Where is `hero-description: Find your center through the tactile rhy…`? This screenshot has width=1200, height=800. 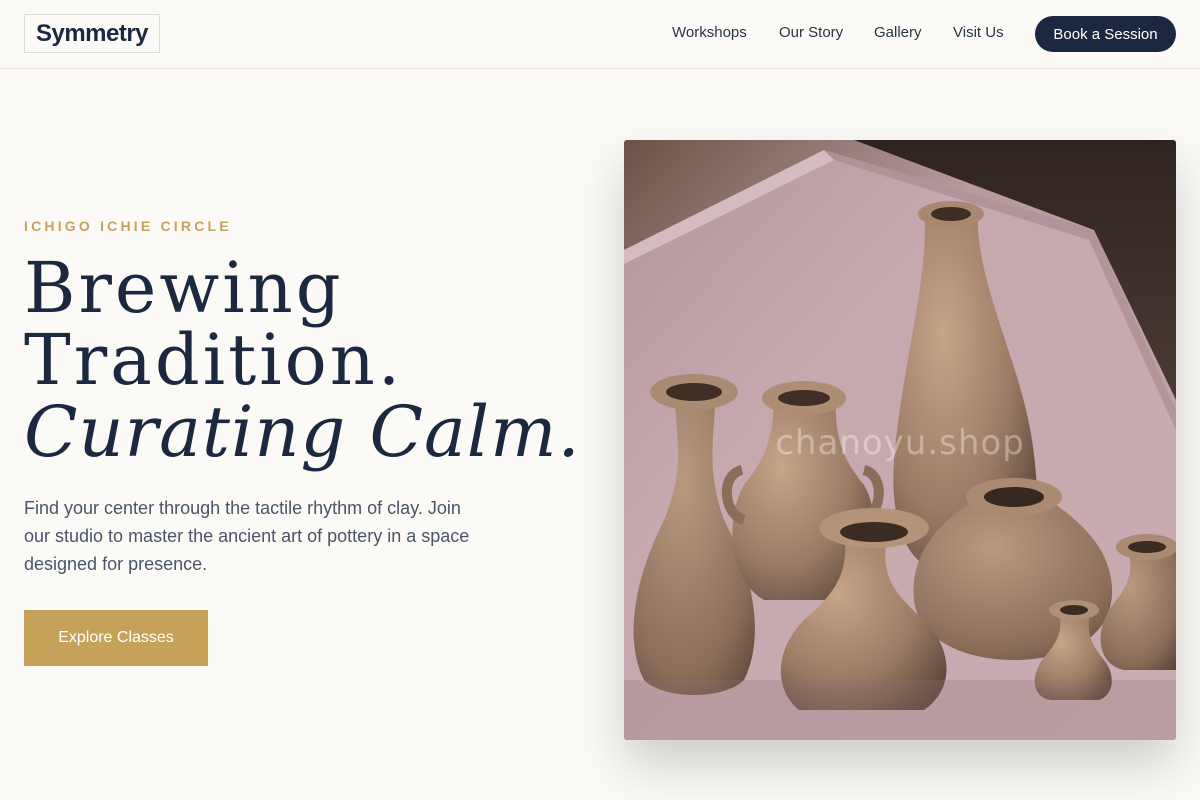 hero-description: Find your center through the tactile rhy… is located at coordinates (247, 536).